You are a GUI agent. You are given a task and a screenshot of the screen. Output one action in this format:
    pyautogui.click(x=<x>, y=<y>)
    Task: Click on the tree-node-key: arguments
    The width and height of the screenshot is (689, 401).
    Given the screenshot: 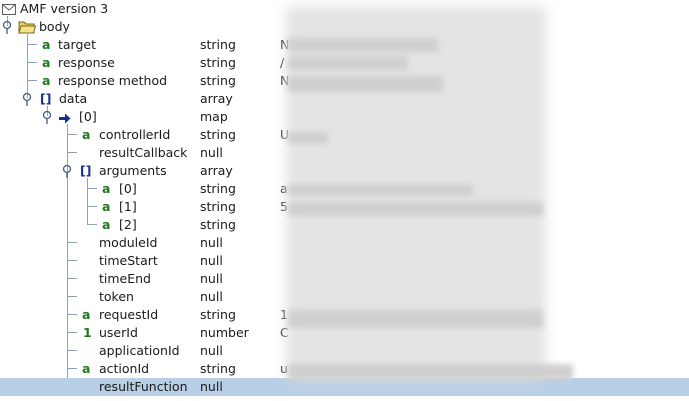 What is the action you would take?
    pyautogui.click(x=133, y=170)
    